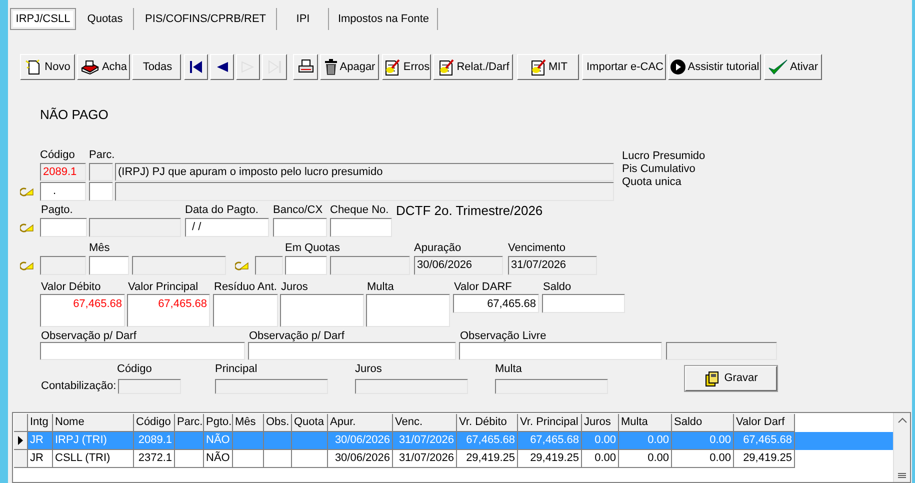 This screenshot has height=483, width=915. What do you see at coordinates (43, 19) in the screenshot?
I see `tab: IRPJ/CSLL` at bounding box center [43, 19].